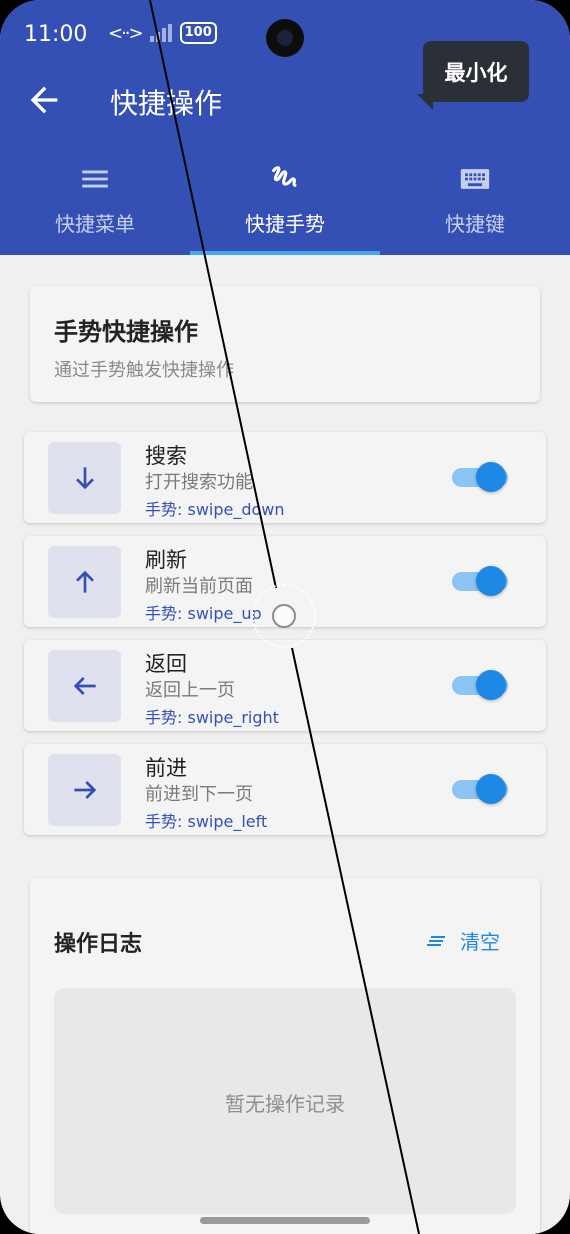 The width and height of the screenshot is (570, 1234). I want to click on arrow-left-icon, so click(84, 686).